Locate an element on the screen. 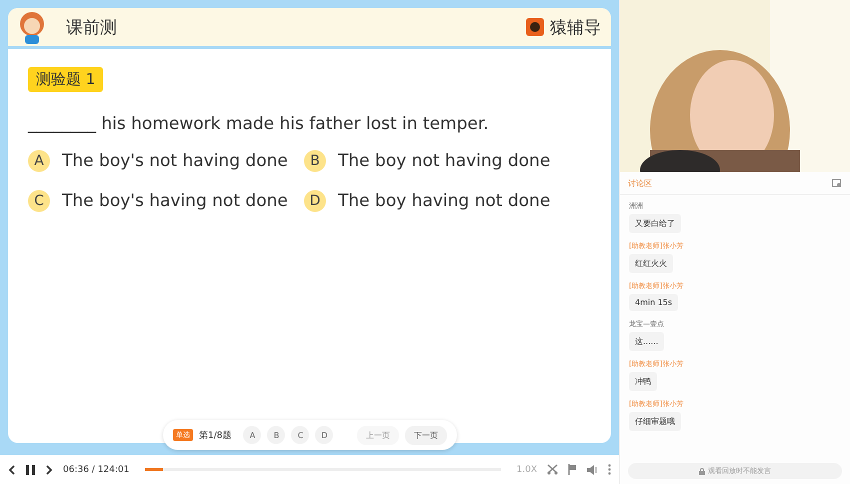  question-text: ________ his homework made his father lost in temper. is located at coordinates (259, 124).